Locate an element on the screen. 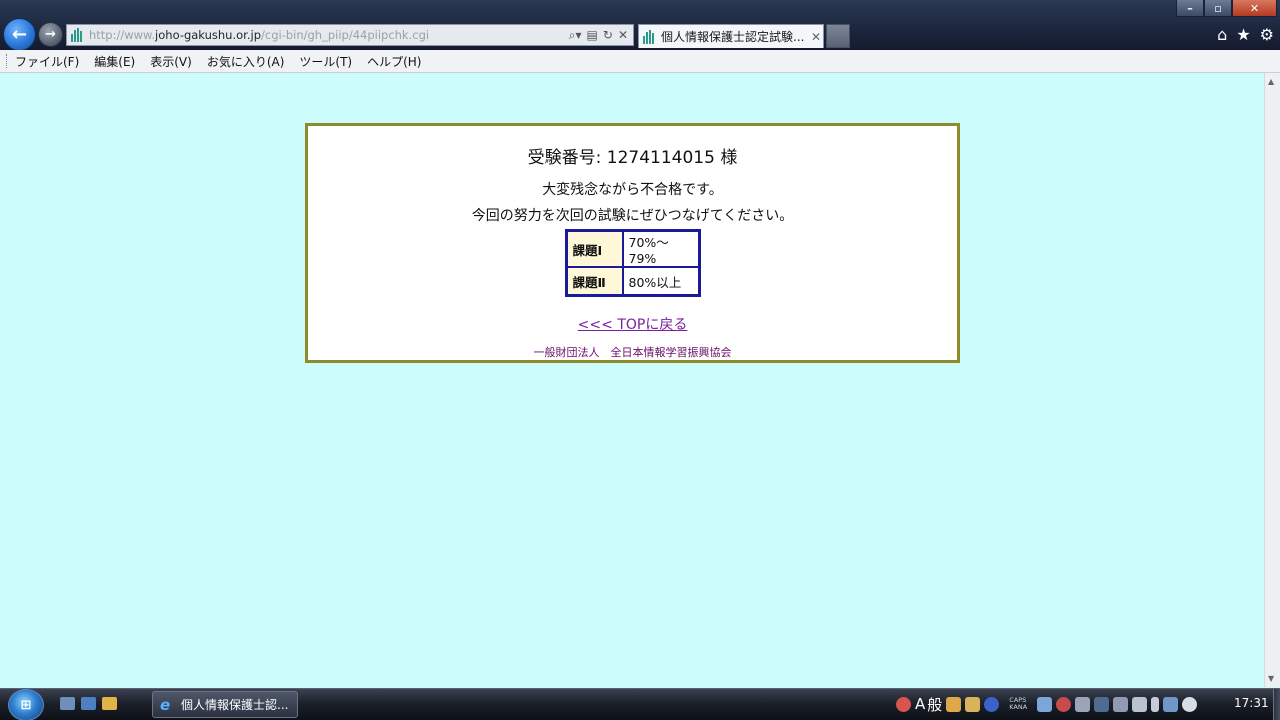 This screenshot has width=1280, height=720. forward-arrow-icon: → is located at coordinates (50, 34).